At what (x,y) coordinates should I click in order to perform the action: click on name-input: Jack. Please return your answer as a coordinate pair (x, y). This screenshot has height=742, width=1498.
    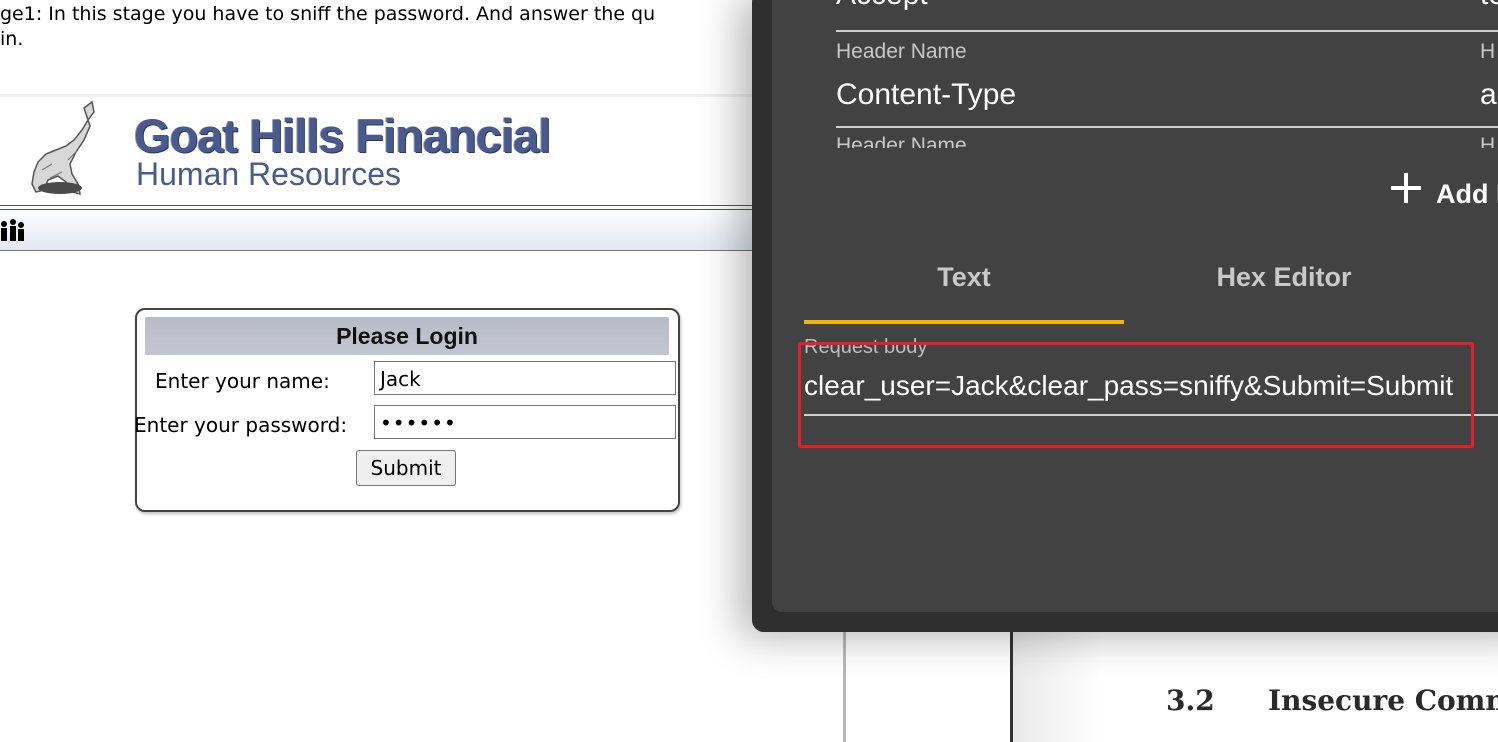
    Looking at the image, I should click on (525, 378).